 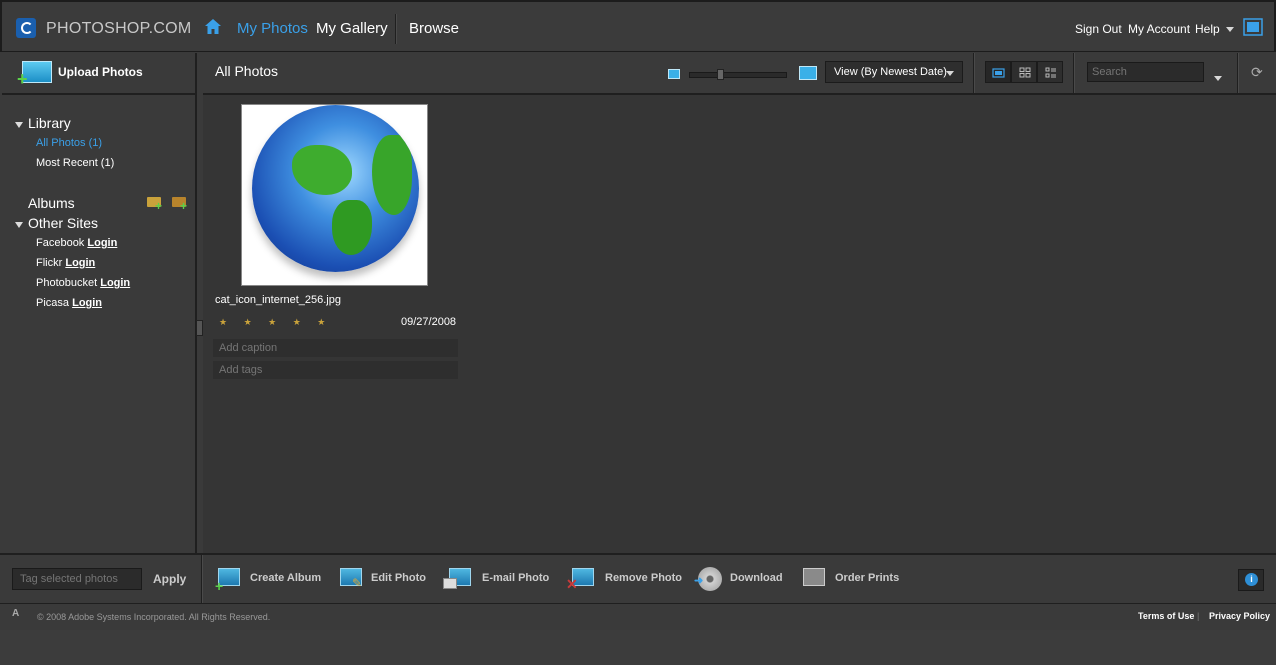 I want to click on site-item-flickr: Flickr Login, so click(x=65, y=263).